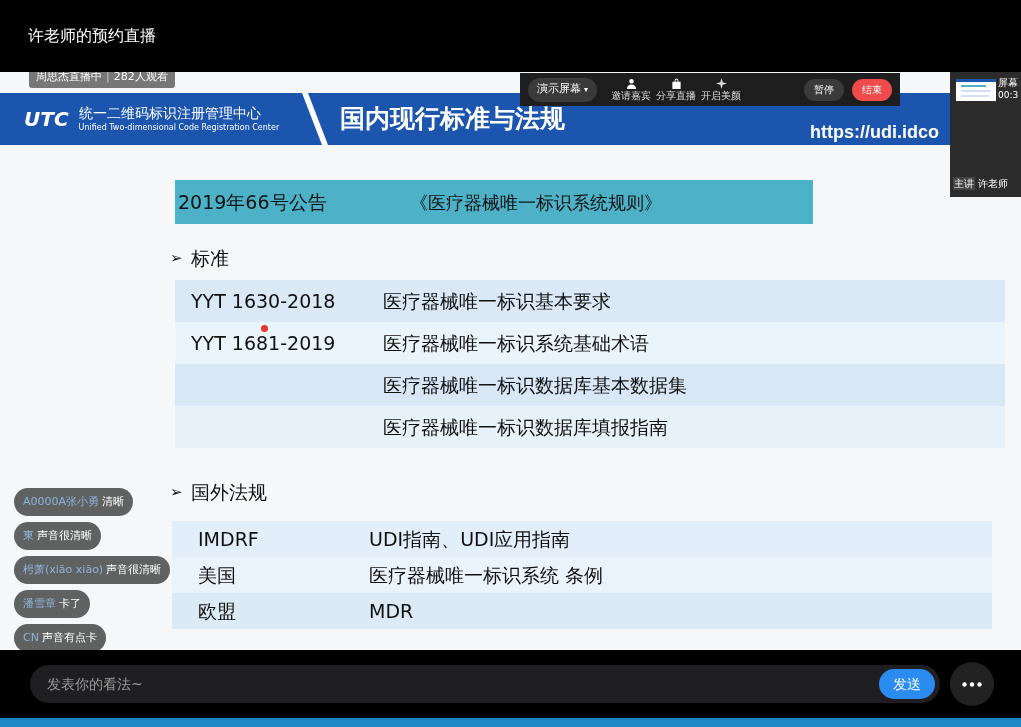 The image size is (1021, 727). What do you see at coordinates (61, 501) in the screenshot?
I see `comment-user: A0000A张小勇` at bounding box center [61, 501].